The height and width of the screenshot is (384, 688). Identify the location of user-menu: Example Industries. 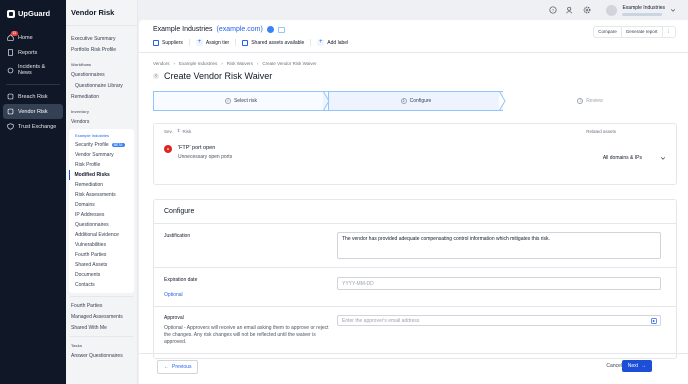
(641, 10).